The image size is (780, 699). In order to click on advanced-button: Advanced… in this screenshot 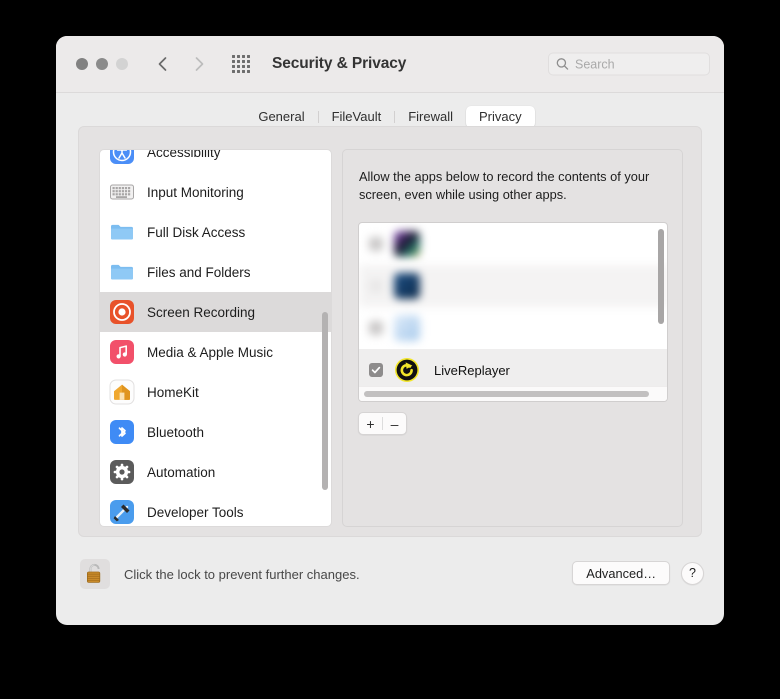, I will do `click(621, 573)`.